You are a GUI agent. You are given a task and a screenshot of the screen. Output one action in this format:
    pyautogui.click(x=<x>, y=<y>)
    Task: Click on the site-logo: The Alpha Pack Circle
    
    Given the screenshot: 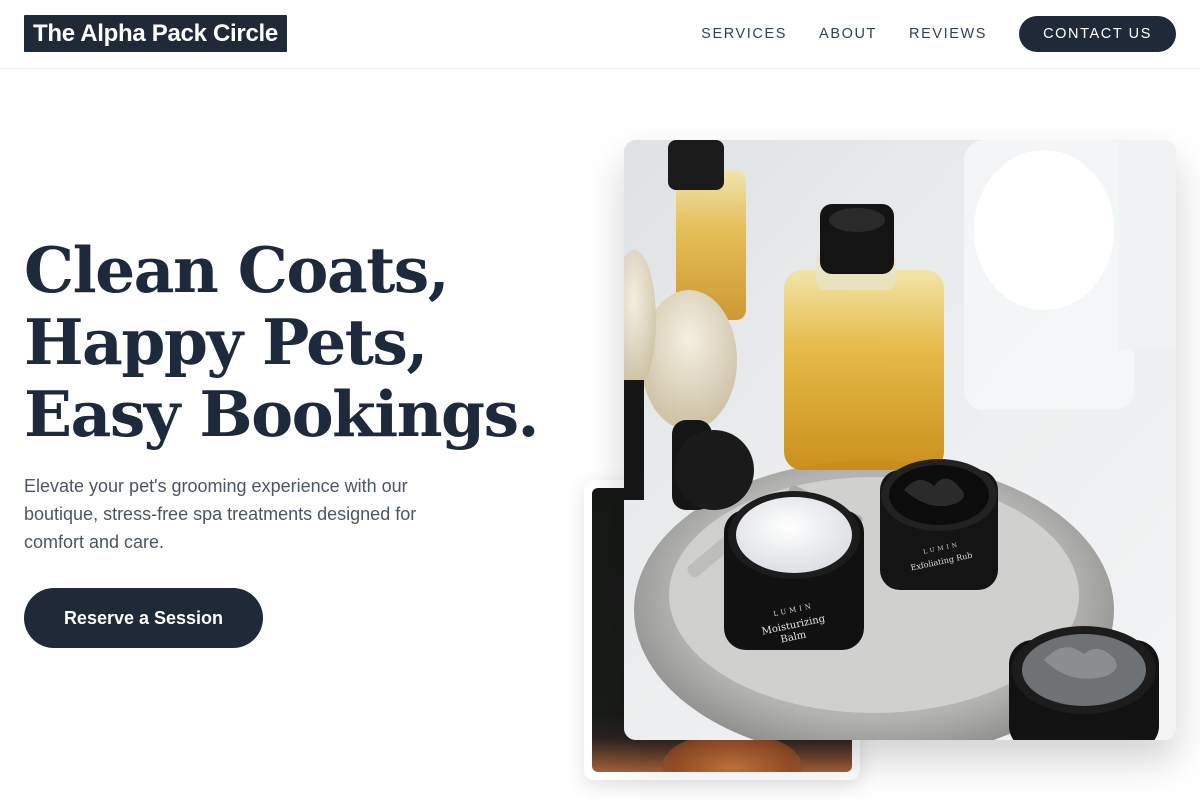 What is the action you would take?
    pyautogui.click(x=155, y=33)
    